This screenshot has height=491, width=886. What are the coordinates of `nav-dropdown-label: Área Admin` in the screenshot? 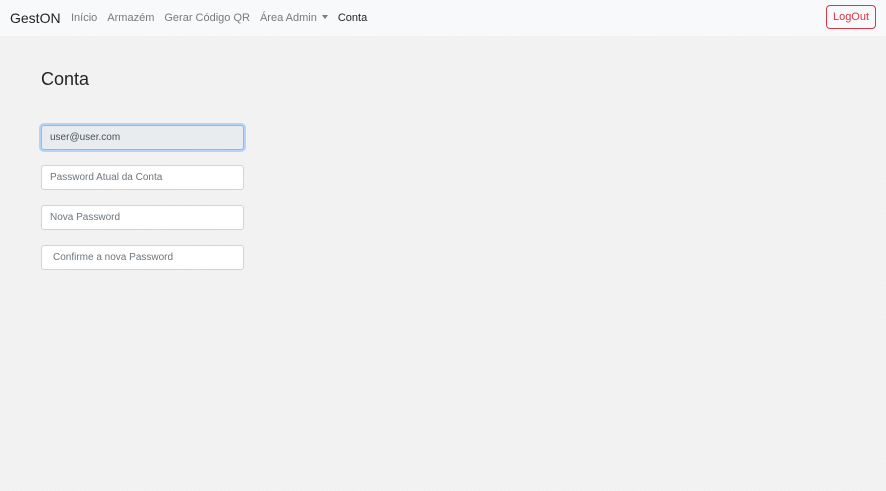 It's located at (288, 18).